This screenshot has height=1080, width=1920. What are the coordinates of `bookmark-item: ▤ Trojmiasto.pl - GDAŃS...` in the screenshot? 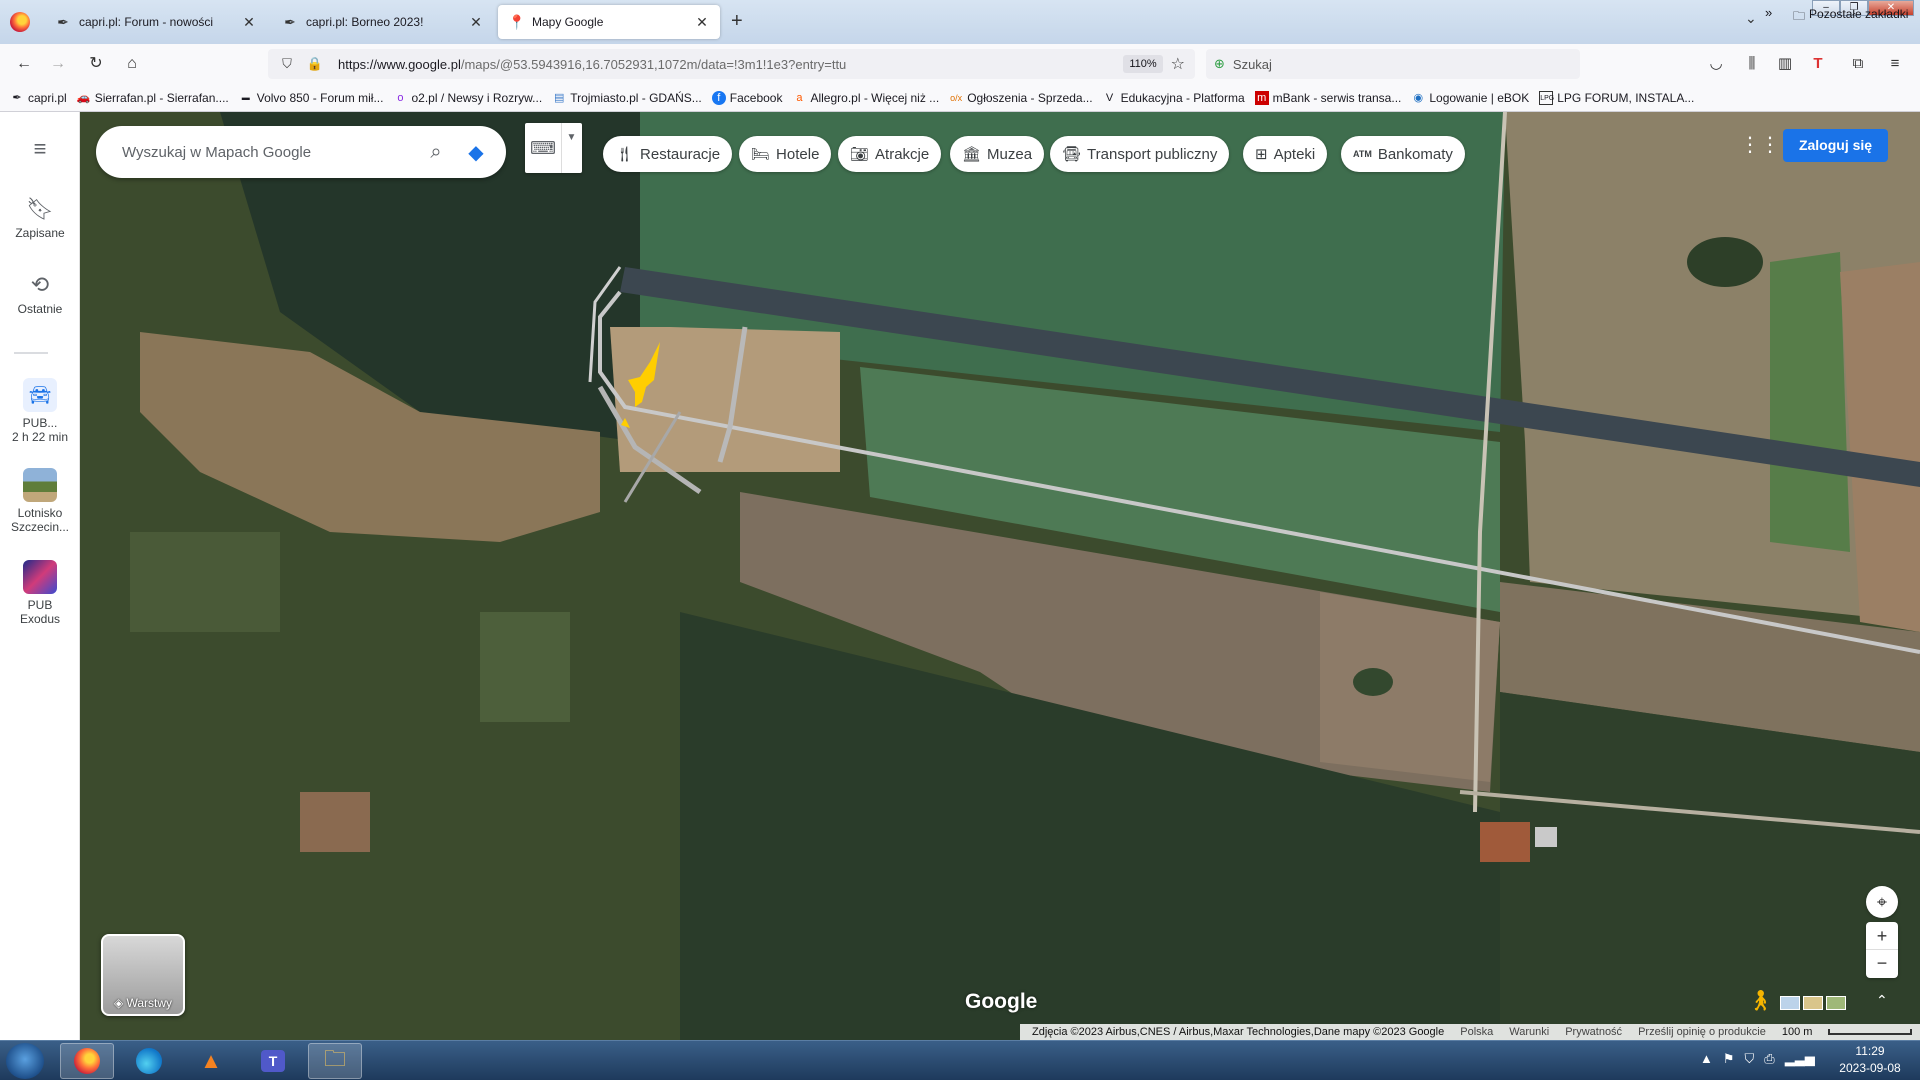 It's located at (627, 98).